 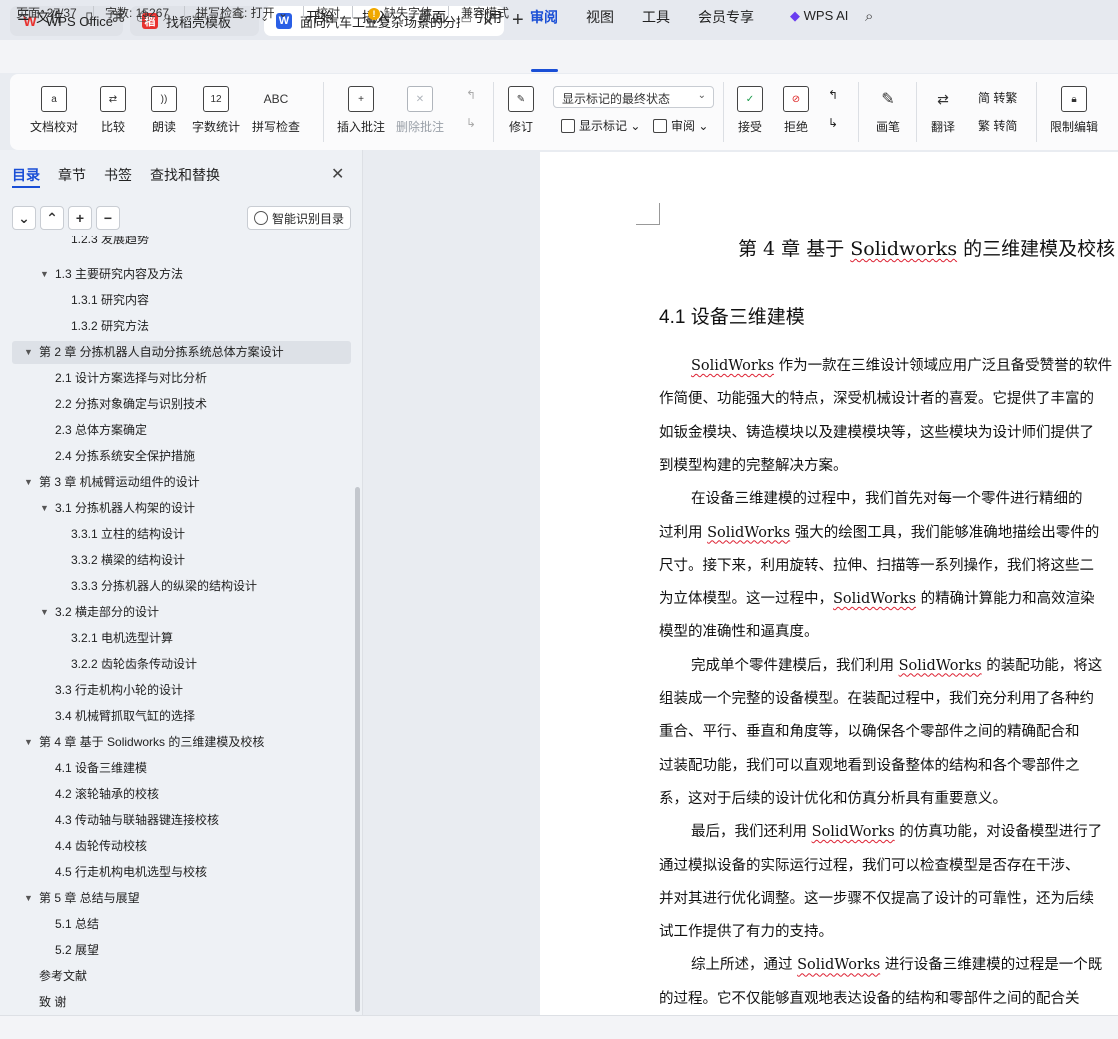 I want to click on toc-item: ▼ 第 3 章 机械臂运动组件的设计, so click(x=181, y=482).